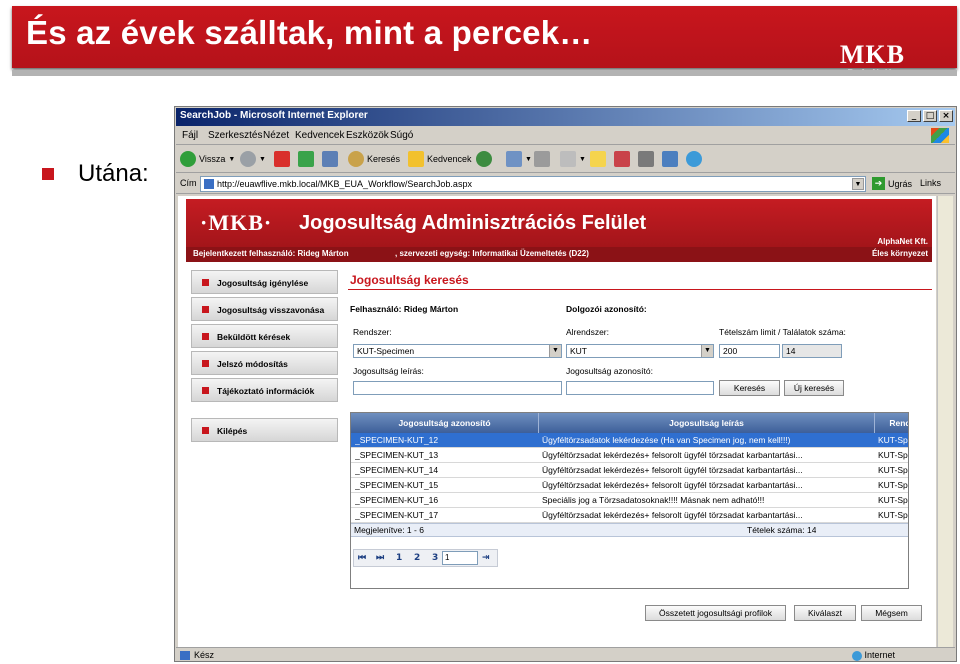  Describe the element at coordinates (457, 388) in the screenshot. I see `description-input` at that location.